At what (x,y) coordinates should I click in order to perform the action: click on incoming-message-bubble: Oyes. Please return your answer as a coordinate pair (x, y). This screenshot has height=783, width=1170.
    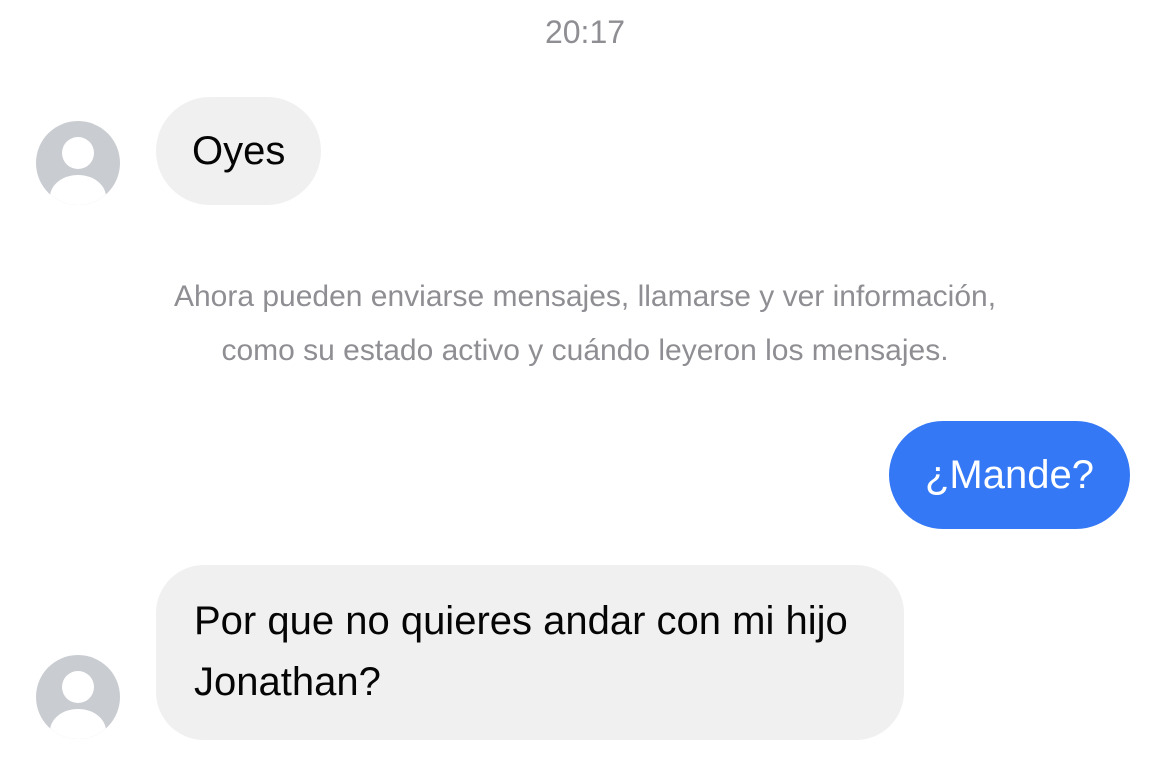
    Looking at the image, I should click on (239, 151).